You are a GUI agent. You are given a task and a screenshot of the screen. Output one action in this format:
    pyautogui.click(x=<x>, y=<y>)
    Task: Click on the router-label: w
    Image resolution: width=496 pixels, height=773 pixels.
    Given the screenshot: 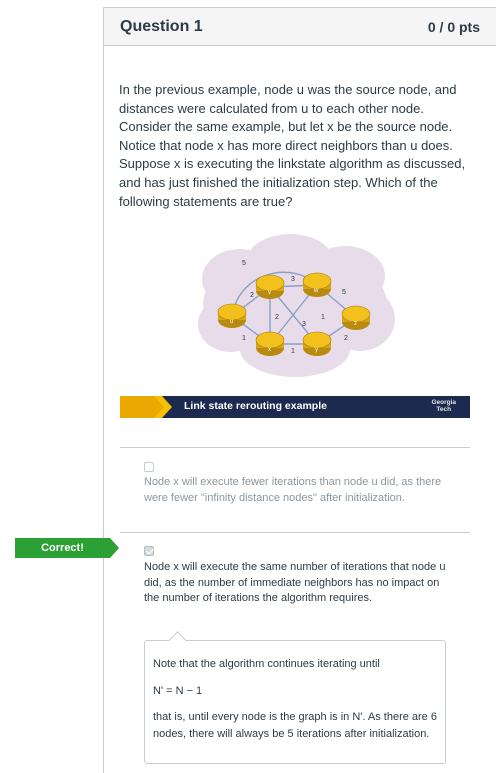 What is the action you would take?
    pyautogui.click(x=316, y=291)
    